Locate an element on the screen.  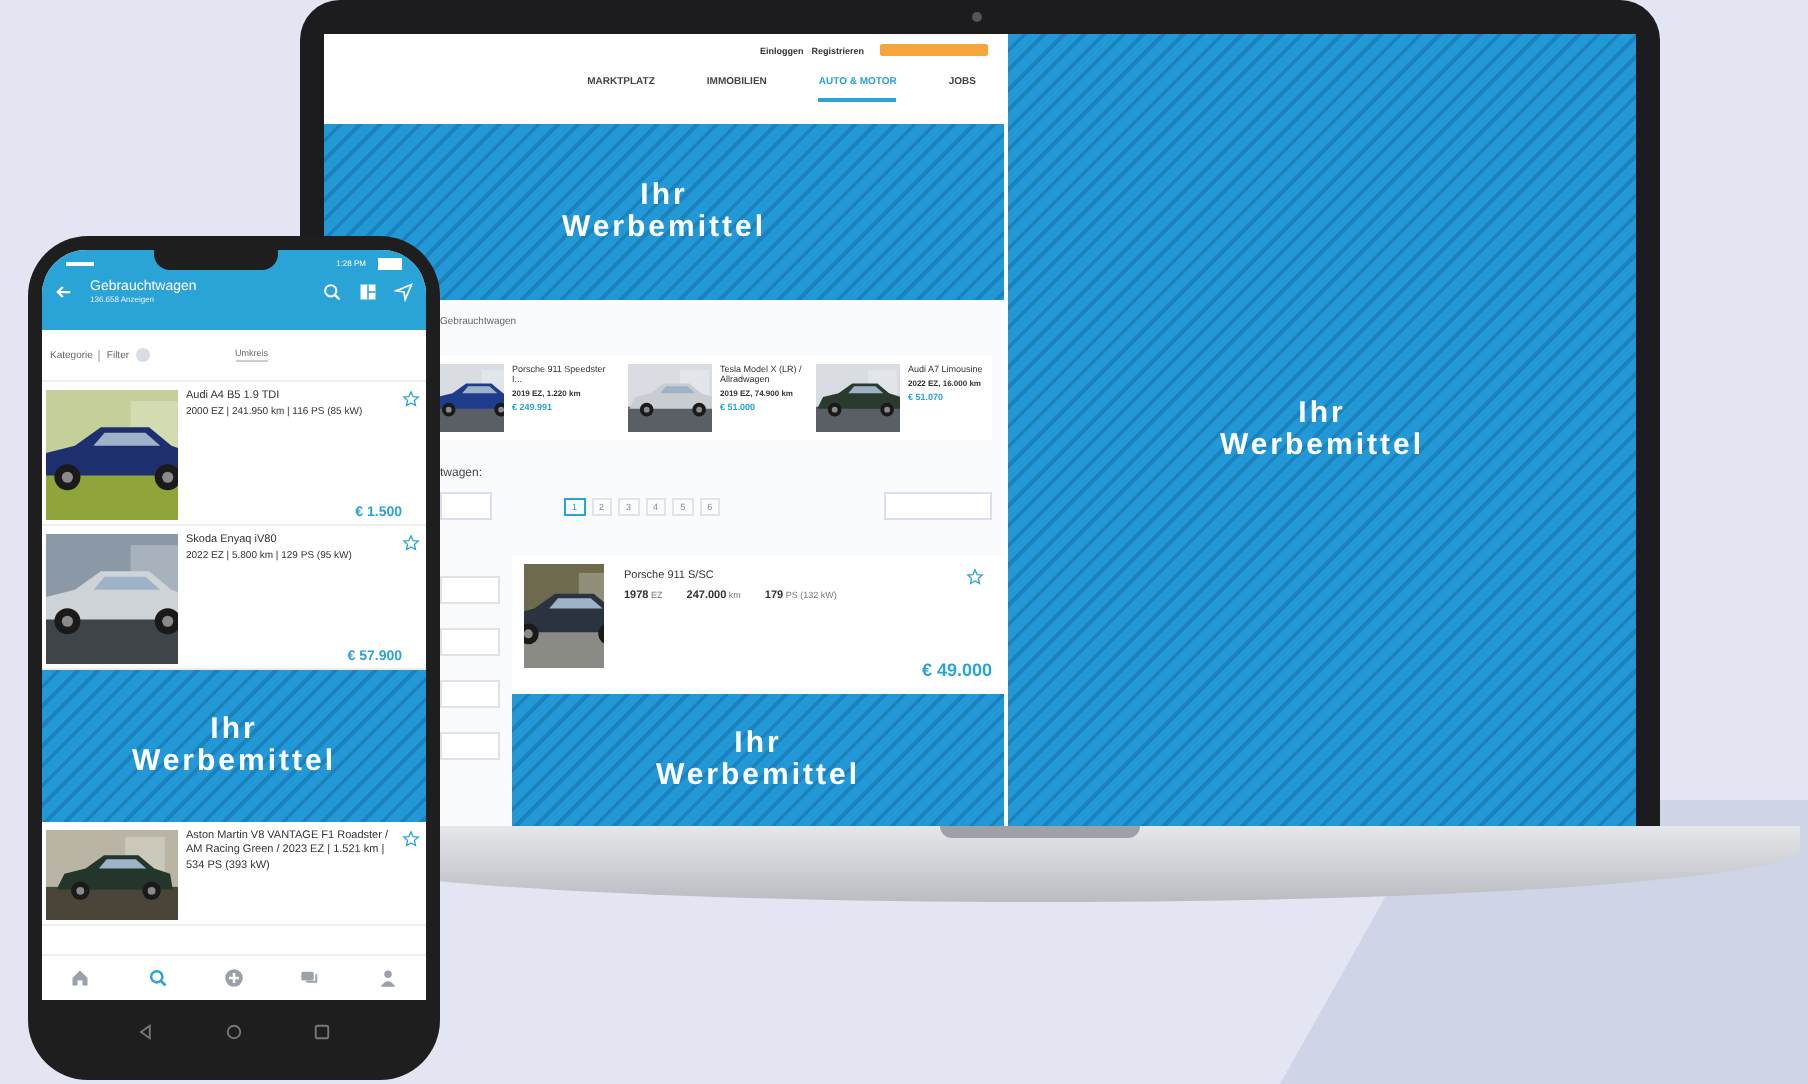
phone-notch is located at coordinates (215, 260).